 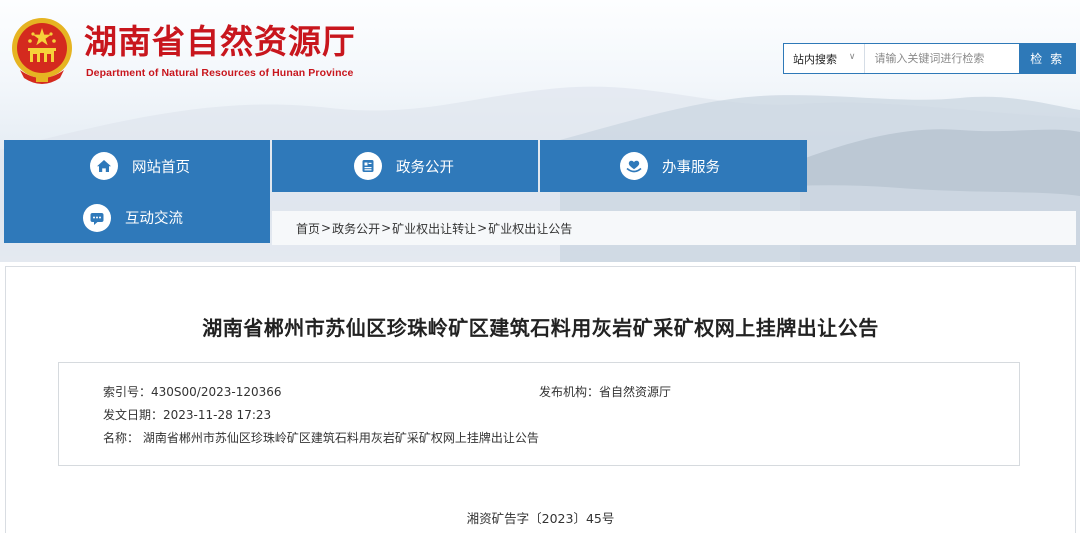 I want to click on nav-item-label: 政务公开, so click(x=425, y=167).